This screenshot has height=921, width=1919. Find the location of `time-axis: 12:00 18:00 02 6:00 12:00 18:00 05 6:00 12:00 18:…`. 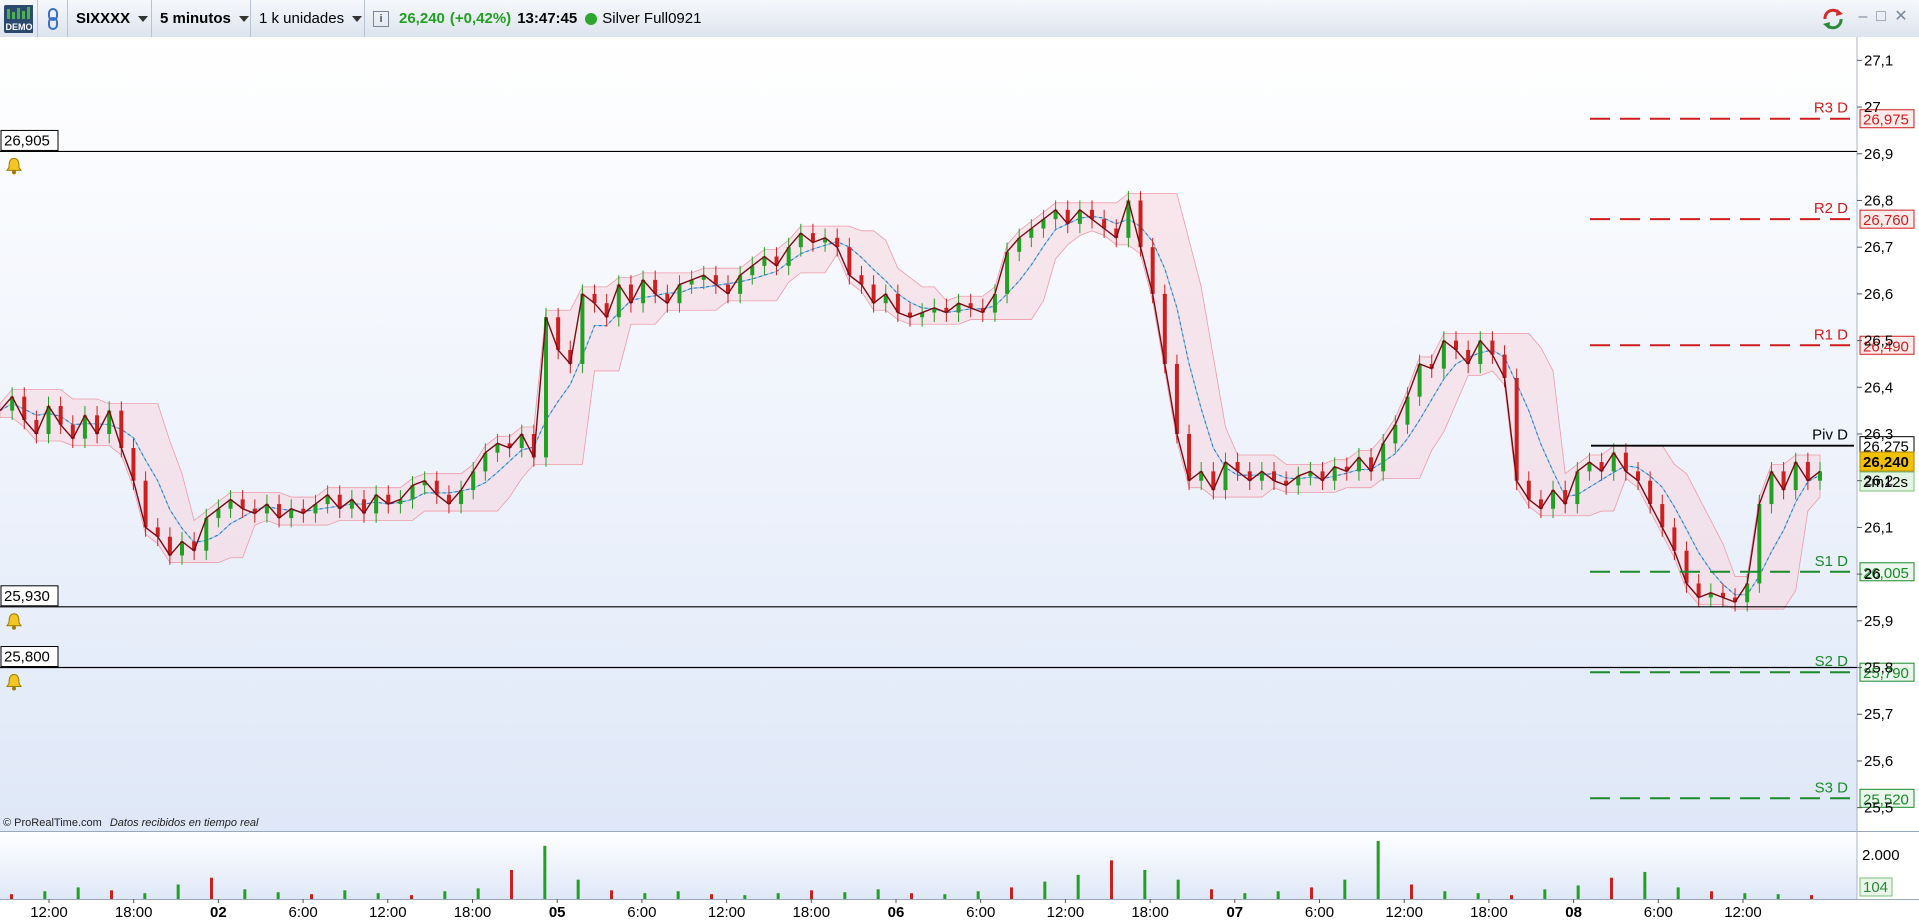

time-axis: 12:00 18:00 02 6:00 12:00 18:00 05 6:00 12:00 18:… is located at coordinates (959, 910).